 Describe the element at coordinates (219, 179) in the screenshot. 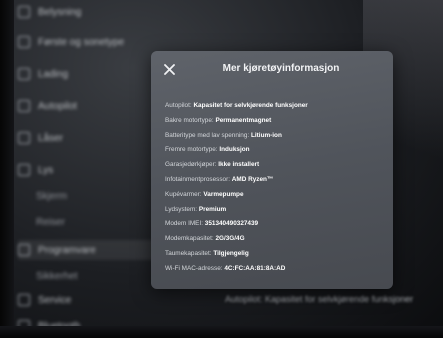

I see `info-row-processor: Infotainmentprosessor: AMD Ryzen™` at that location.